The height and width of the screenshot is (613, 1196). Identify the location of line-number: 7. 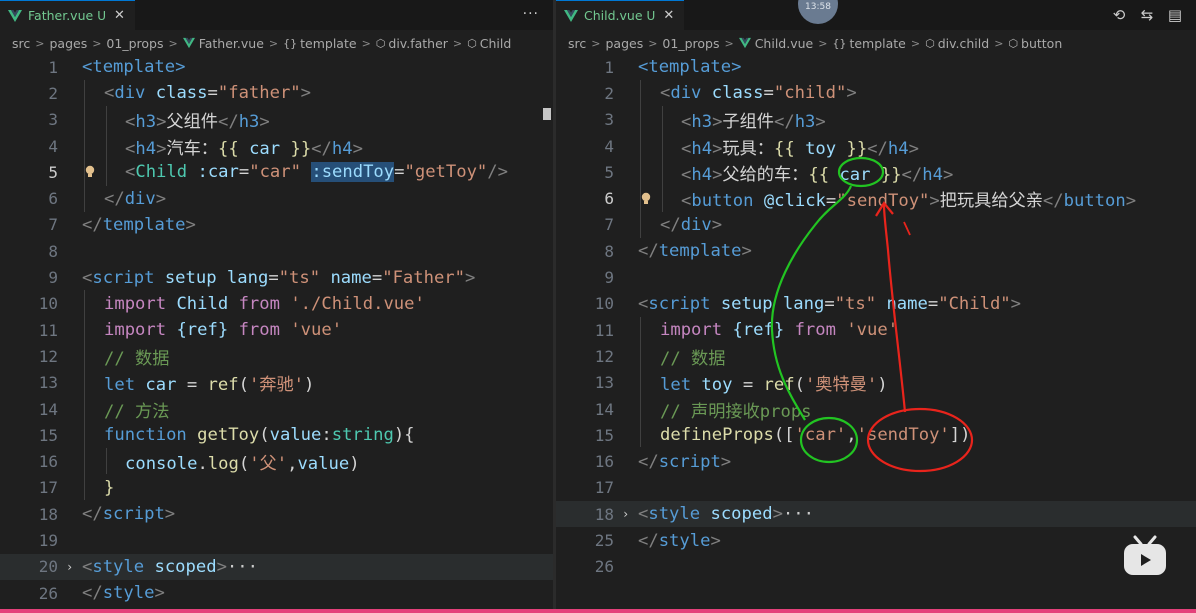
(53, 225).